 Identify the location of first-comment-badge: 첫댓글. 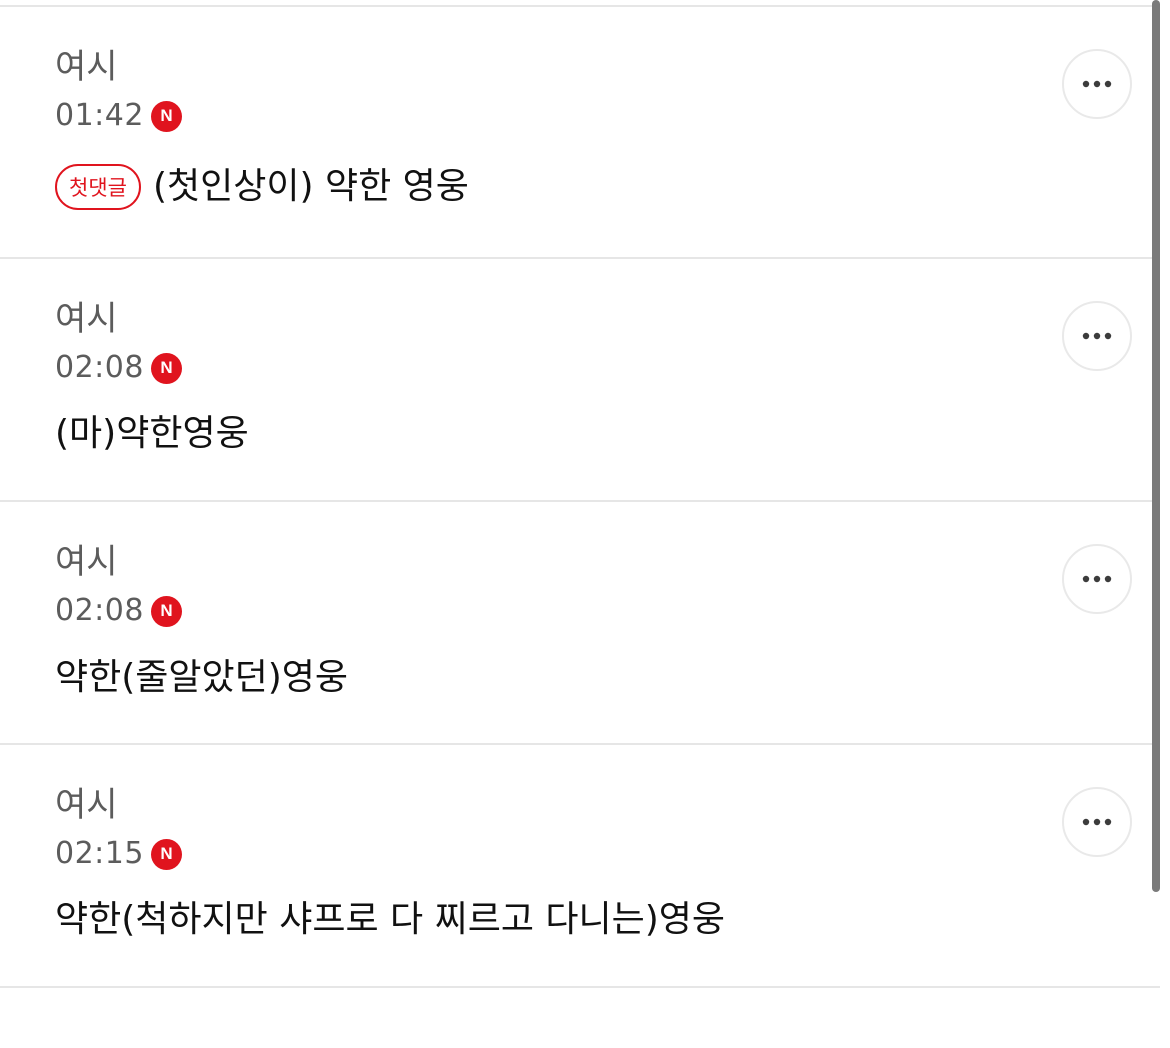
(98, 187).